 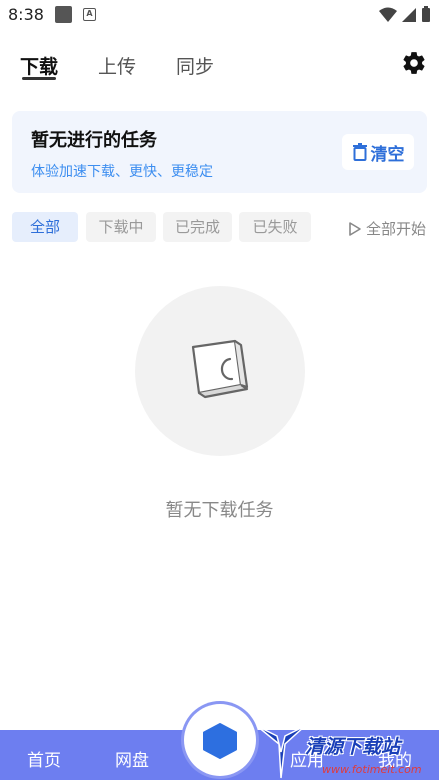 I want to click on status-bar: 8:38 A, so click(x=219, y=15).